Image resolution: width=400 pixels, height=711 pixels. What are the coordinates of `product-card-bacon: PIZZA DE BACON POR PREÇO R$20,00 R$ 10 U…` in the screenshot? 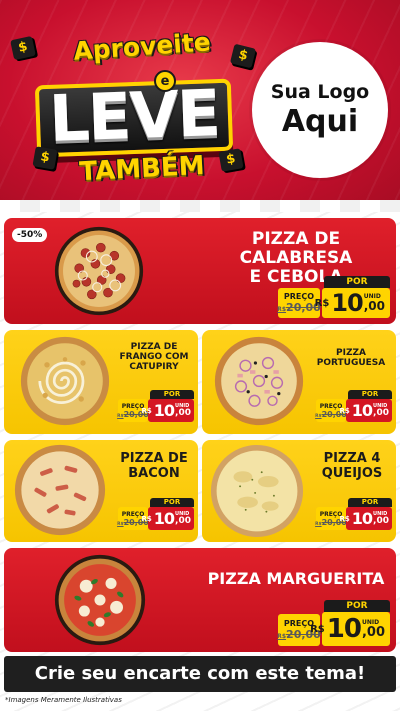 It's located at (101, 491).